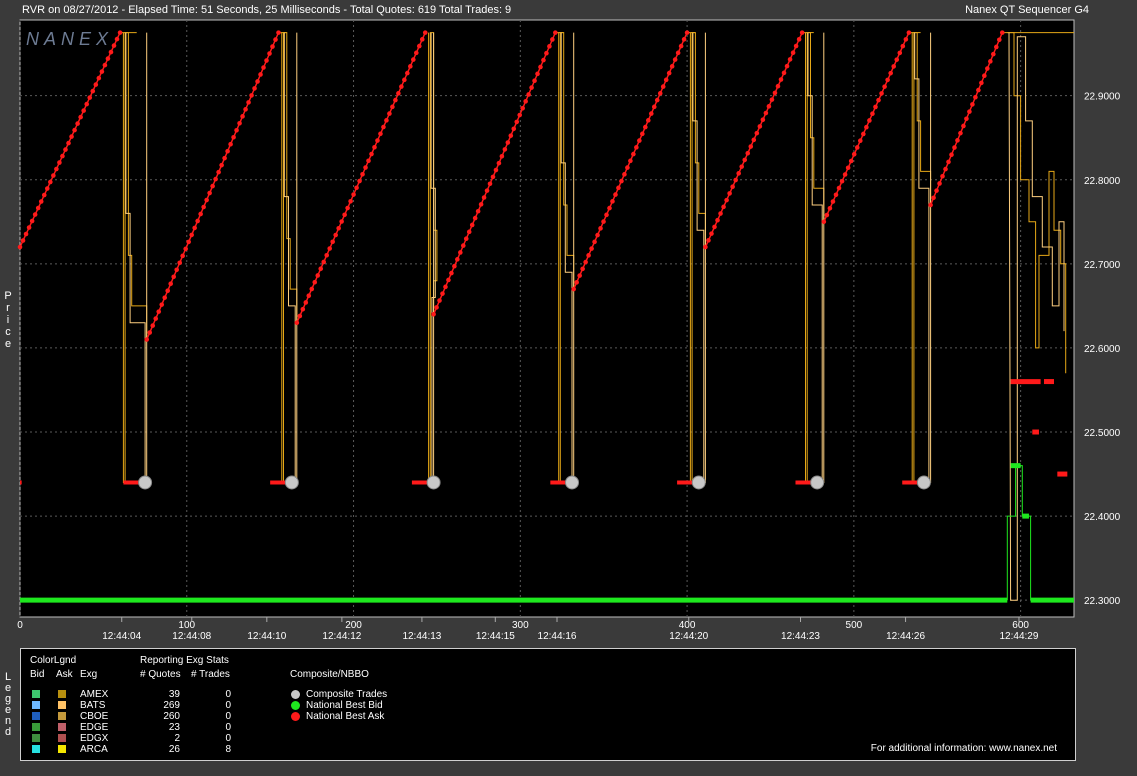 The image size is (1137, 776). Describe the element at coordinates (1102, 349) in the screenshot. I see `y-tick-label: 22.6000` at that location.